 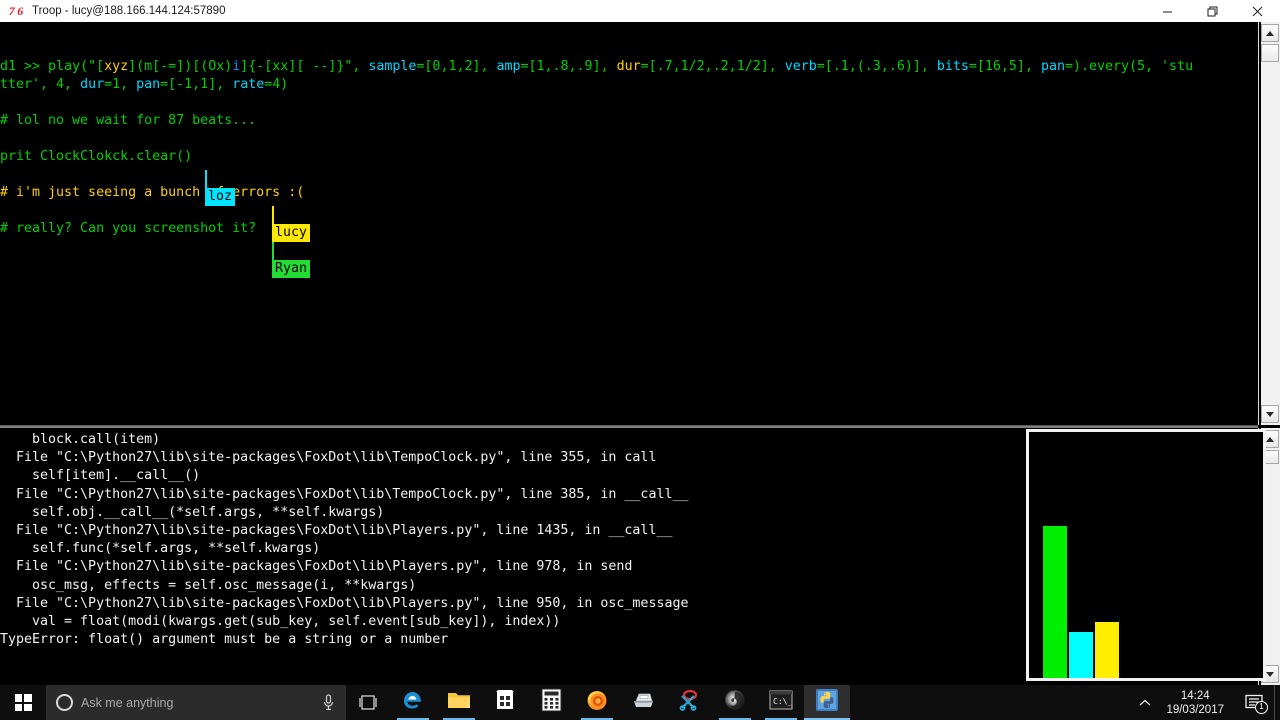 I want to click on troop-logo-icon: 7 6, so click(x=16, y=10).